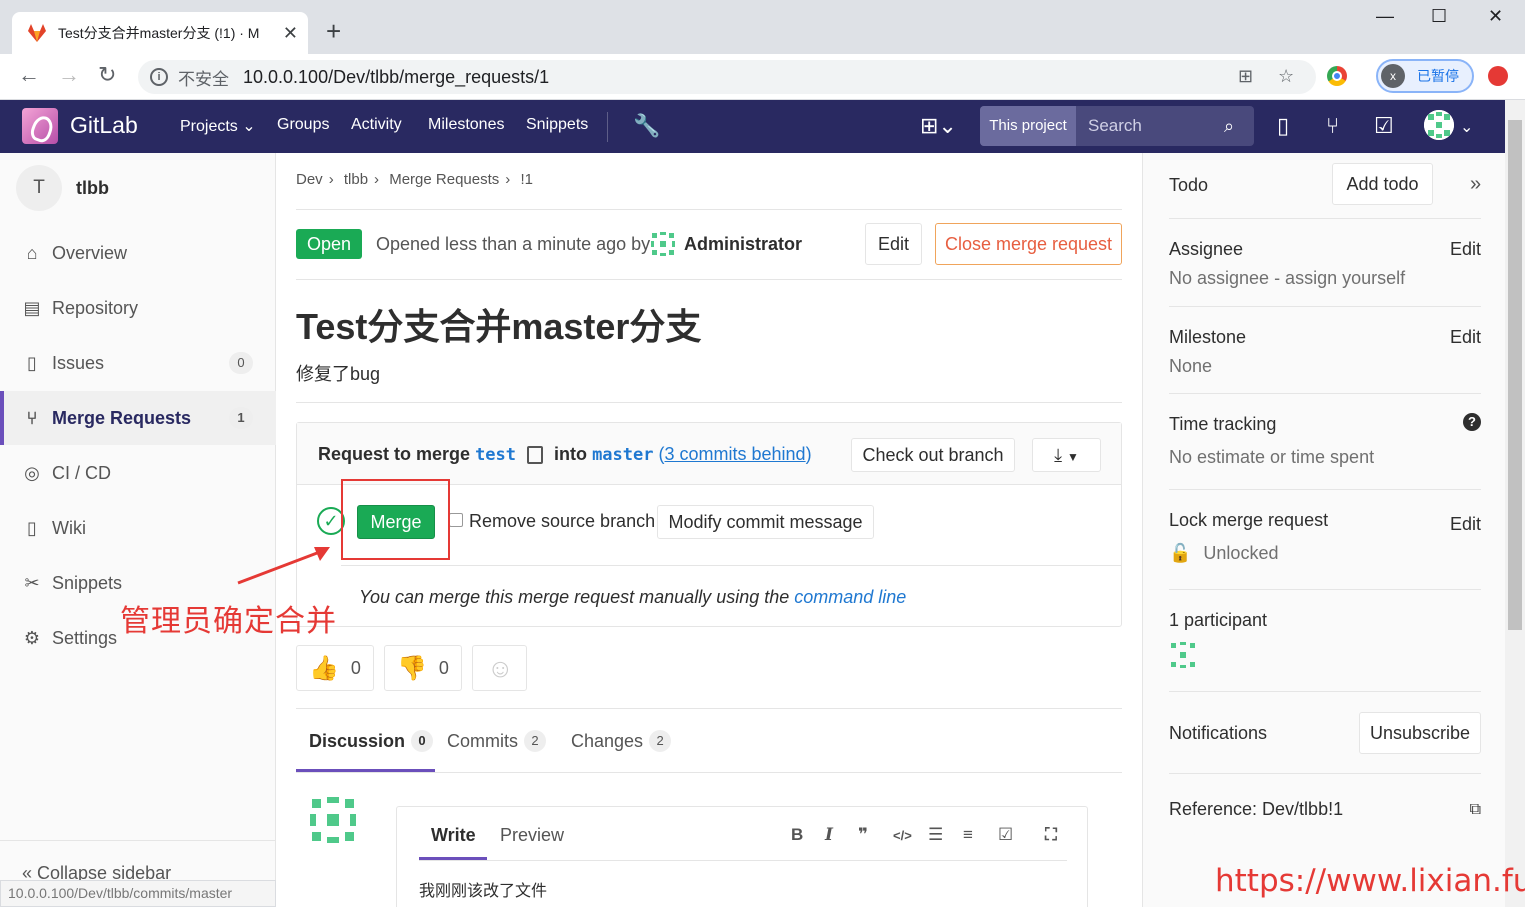  What do you see at coordinates (39, 188) in the screenshot?
I see `project-avatar: T` at bounding box center [39, 188].